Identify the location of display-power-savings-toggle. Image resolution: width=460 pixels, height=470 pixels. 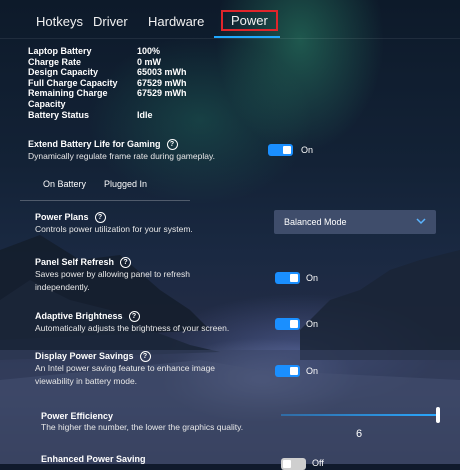
(287, 371).